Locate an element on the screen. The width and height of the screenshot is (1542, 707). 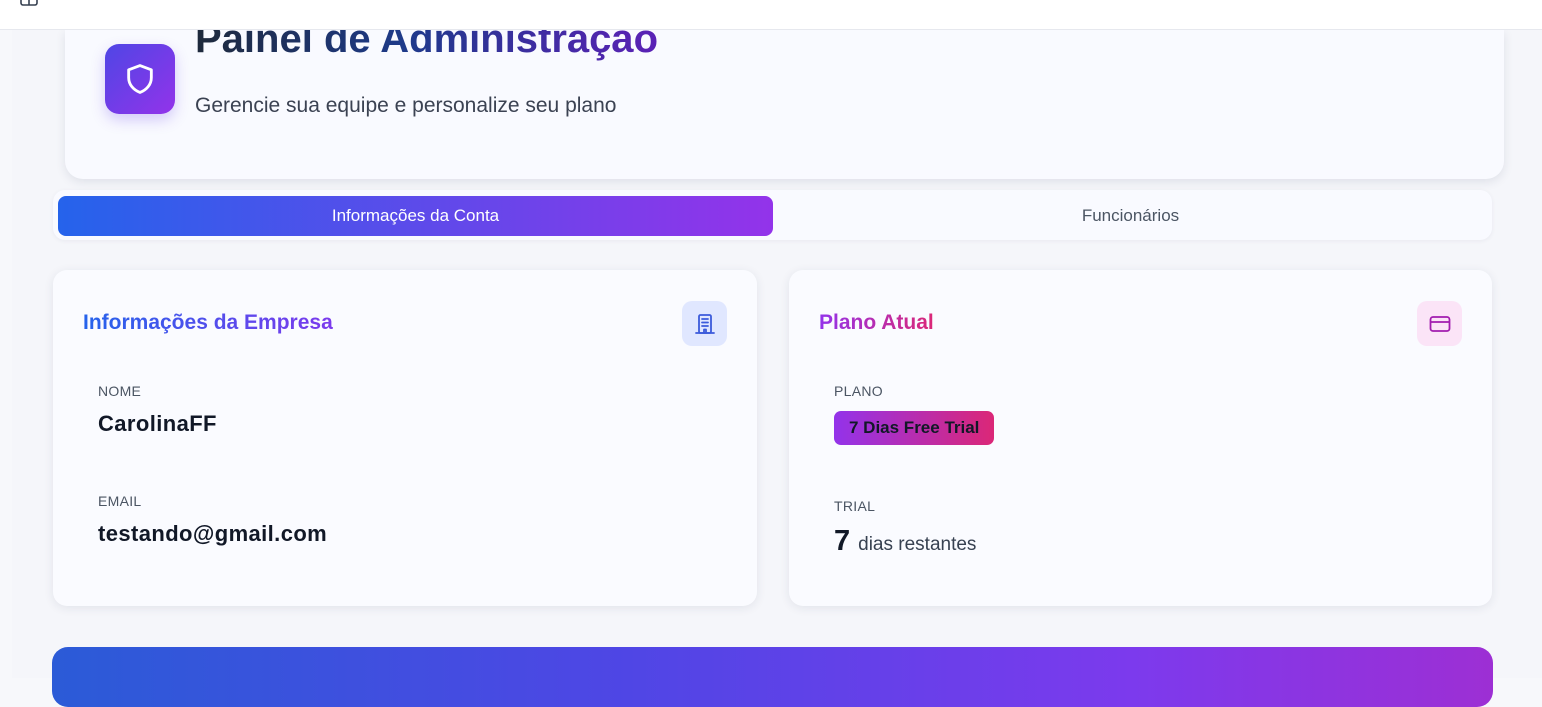
shield-icon is located at coordinates (140, 79).